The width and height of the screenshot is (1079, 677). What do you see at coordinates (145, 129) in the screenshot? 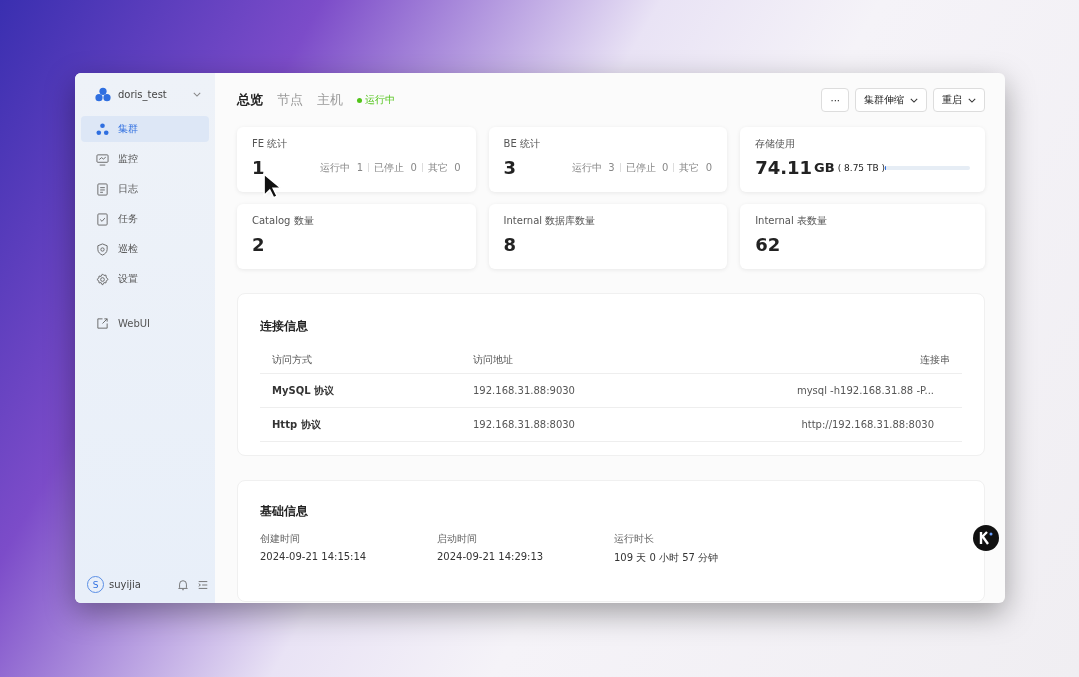
I see `sidebar-item: 集群` at bounding box center [145, 129].